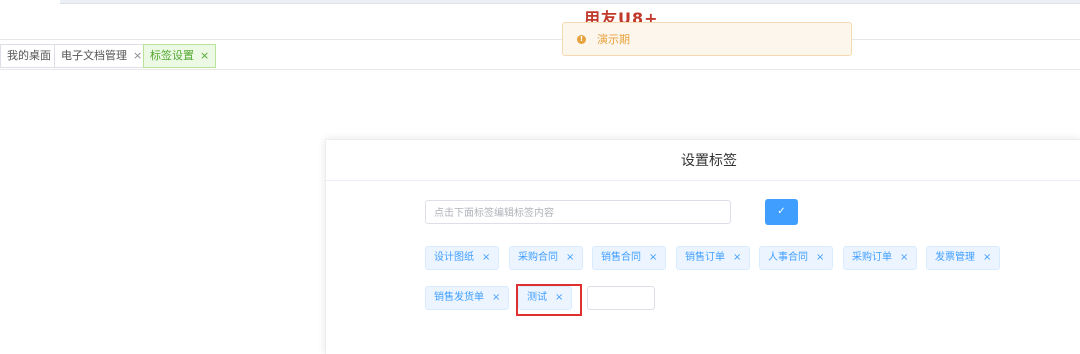  What do you see at coordinates (709, 161) in the screenshot?
I see `dialog-title: 设置标签` at bounding box center [709, 161].